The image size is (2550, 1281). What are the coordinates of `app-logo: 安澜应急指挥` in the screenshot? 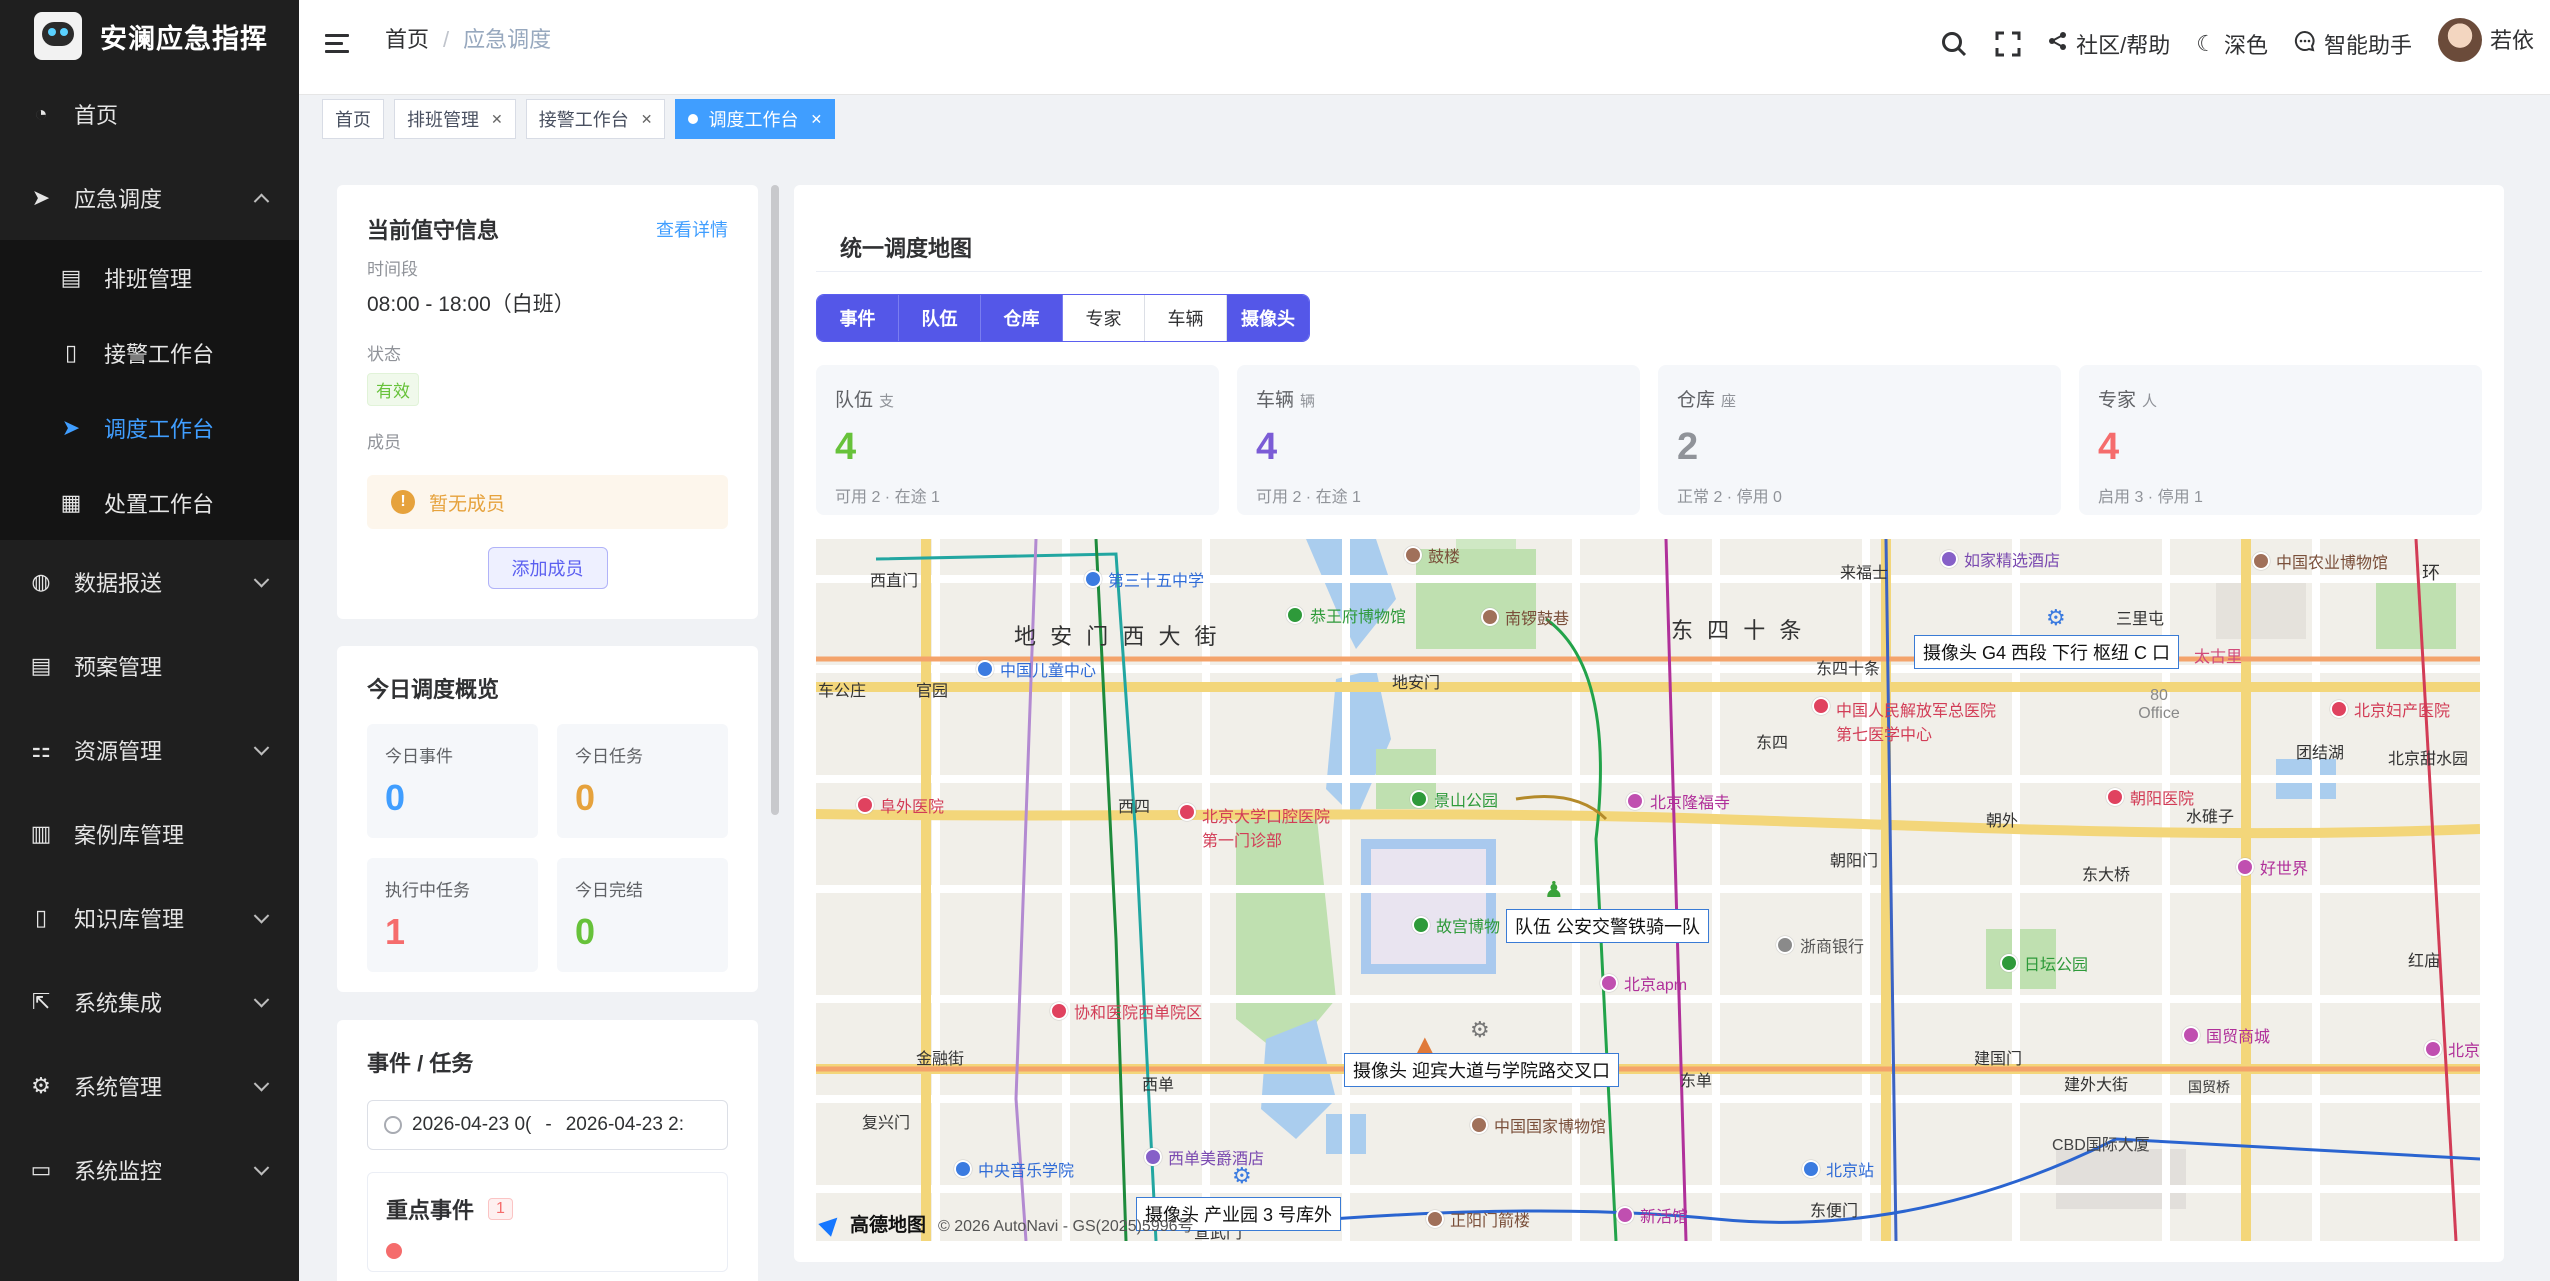 It's located at (149, 36).